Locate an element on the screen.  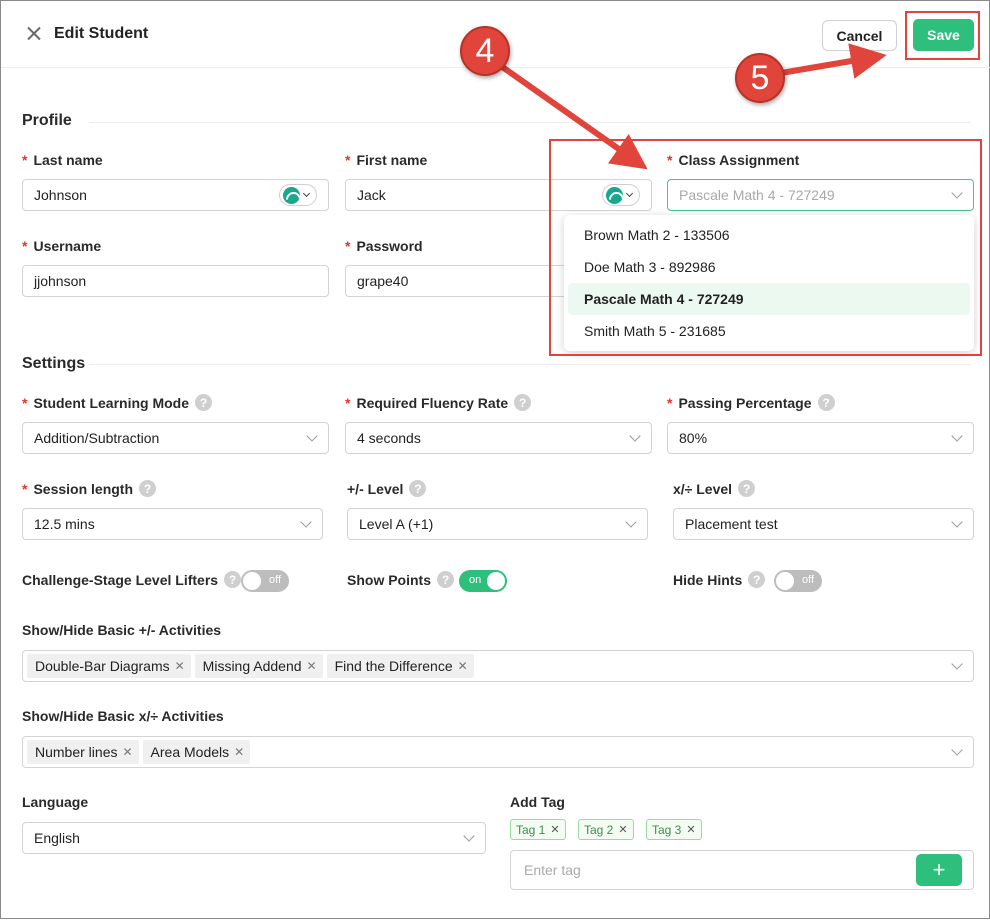
last-name-value: Johnson is located at coordinates (60, 195).